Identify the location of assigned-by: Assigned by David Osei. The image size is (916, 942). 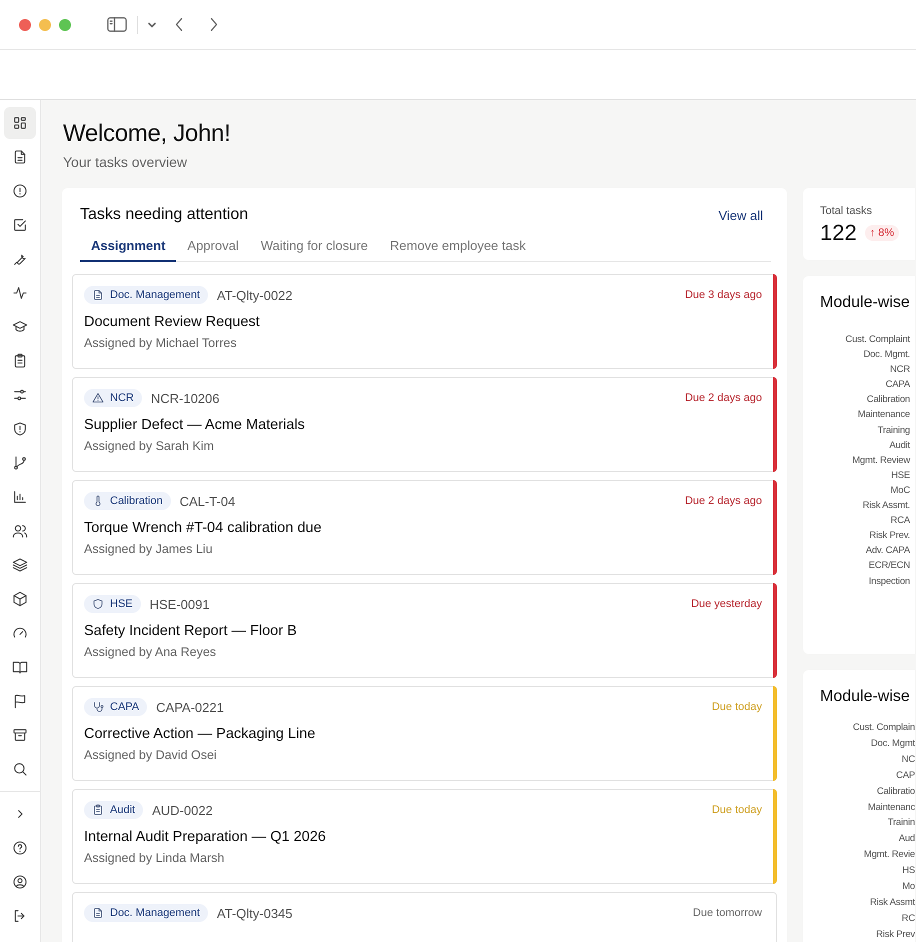
(151, 755).